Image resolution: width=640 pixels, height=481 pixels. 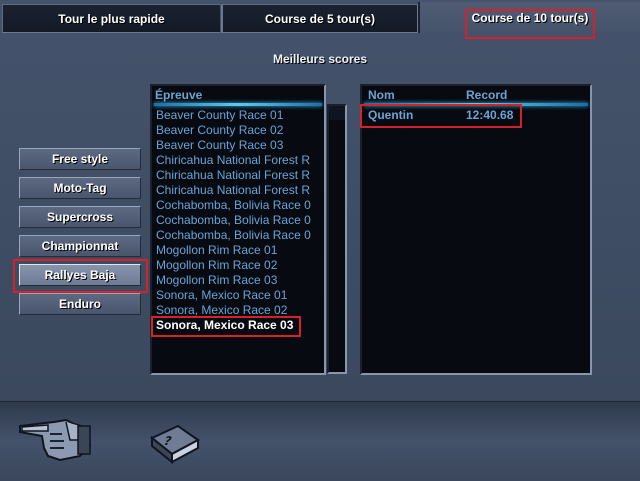 What do you see at coordinates (179, 94) in the screenshot?
I see `events-header: Épreuve` at bounding box center [179, 94].